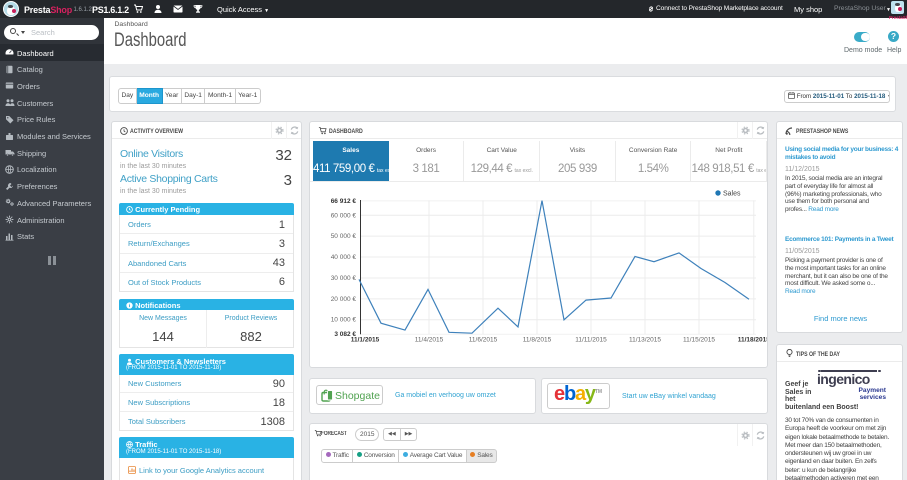 Image resolution: width=907 pixels, height=480 pixels. What do you see at coordinates (483, 340) in the screenshot?
I see `svg-text: 11/6/2015` at bounding box center [483, 340].